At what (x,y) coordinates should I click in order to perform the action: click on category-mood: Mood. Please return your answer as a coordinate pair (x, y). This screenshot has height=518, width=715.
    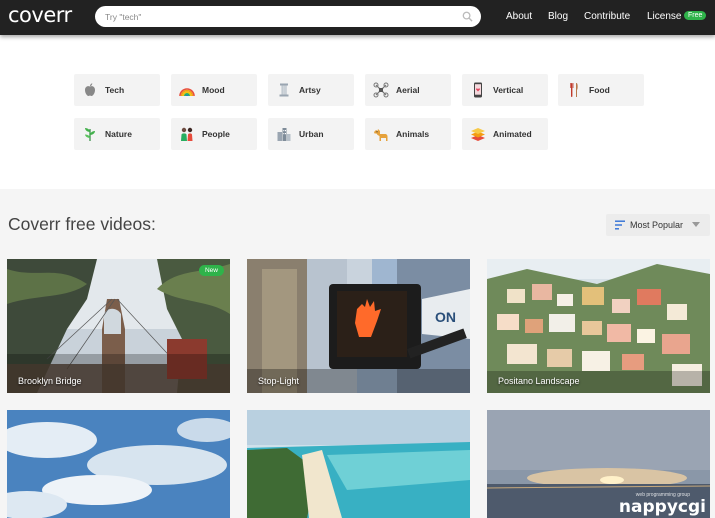
    Looking at the image, I should click on (214, 90).